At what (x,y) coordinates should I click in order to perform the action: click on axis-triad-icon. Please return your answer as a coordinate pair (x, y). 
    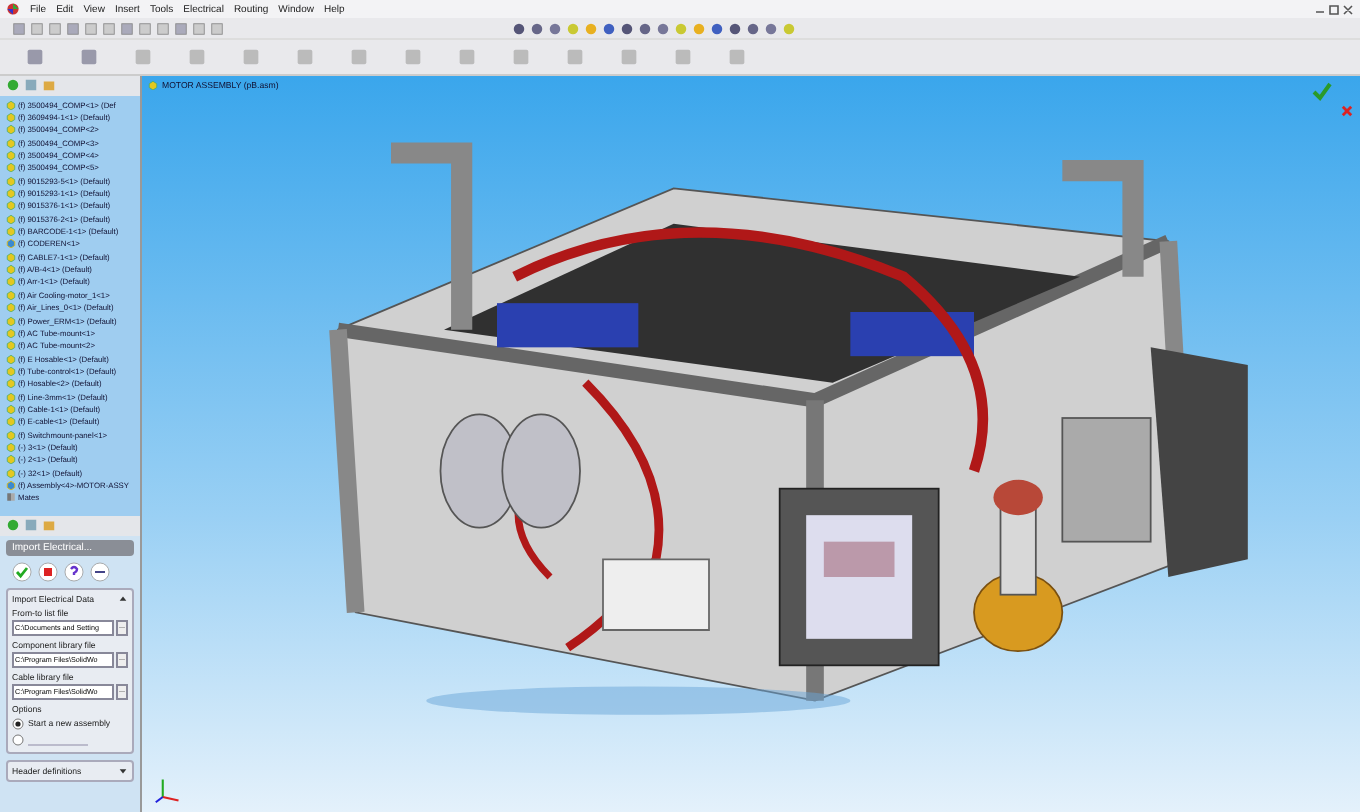
    Looking at the image, I should click on (168, 790).